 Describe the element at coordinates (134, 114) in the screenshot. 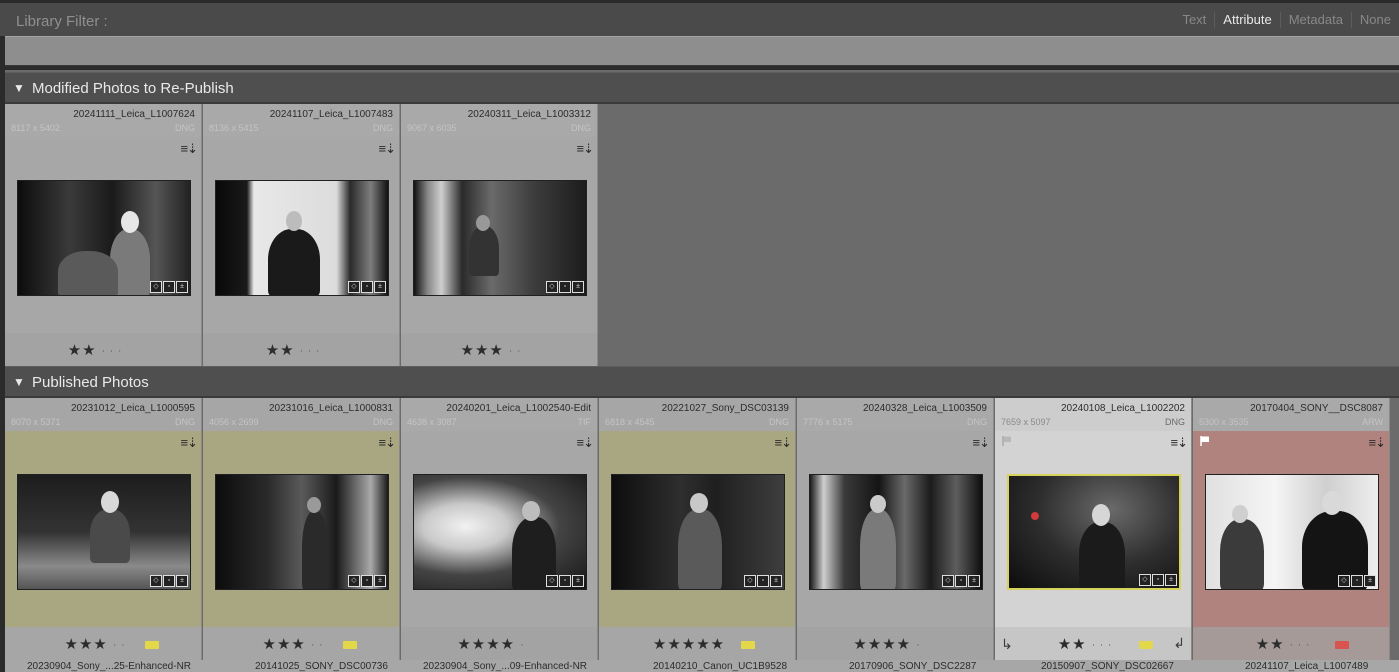

I see `cell-filename: 20241111_Leica_L1007624` at that location.